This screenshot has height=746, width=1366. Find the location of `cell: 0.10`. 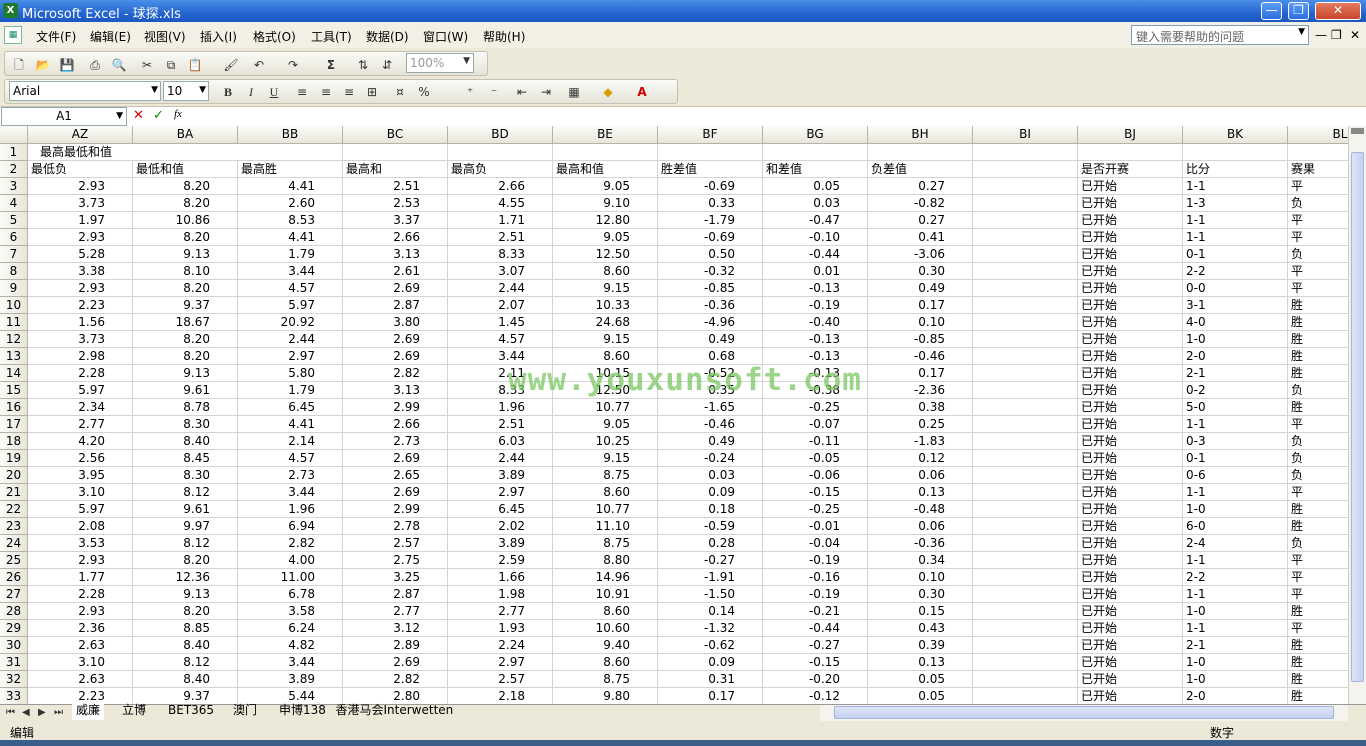

cell: 0.10 is located at coordinates (920, 577).